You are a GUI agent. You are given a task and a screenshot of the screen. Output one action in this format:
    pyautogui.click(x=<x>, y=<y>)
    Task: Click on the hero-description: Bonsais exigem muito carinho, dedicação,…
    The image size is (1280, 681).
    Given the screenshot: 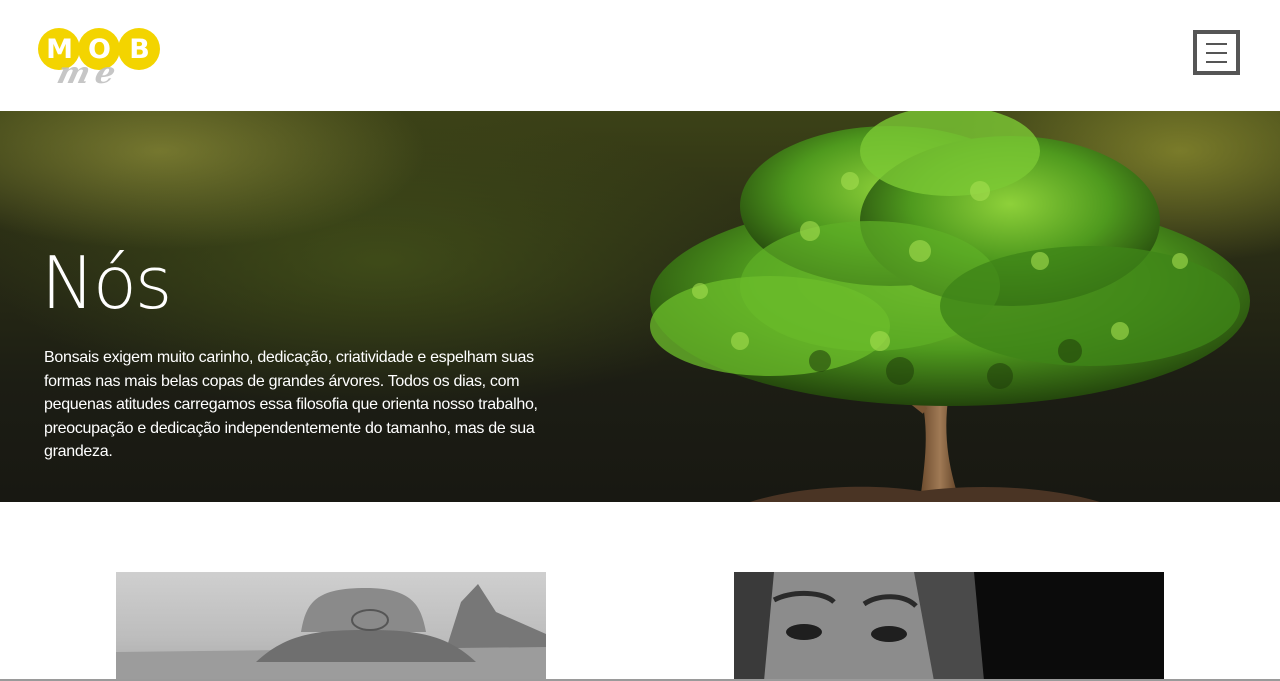 What is the action you would take?
    pyautogui.click(x=291, y=404)
    